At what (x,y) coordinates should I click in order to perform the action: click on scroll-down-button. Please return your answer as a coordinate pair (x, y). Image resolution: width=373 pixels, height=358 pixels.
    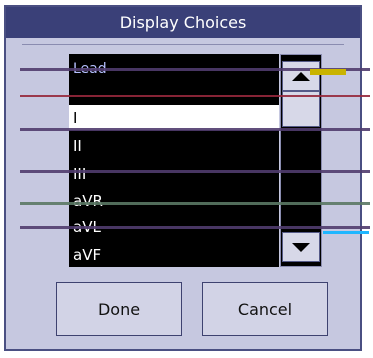
    Looking at the image, I should click on (301, 247).